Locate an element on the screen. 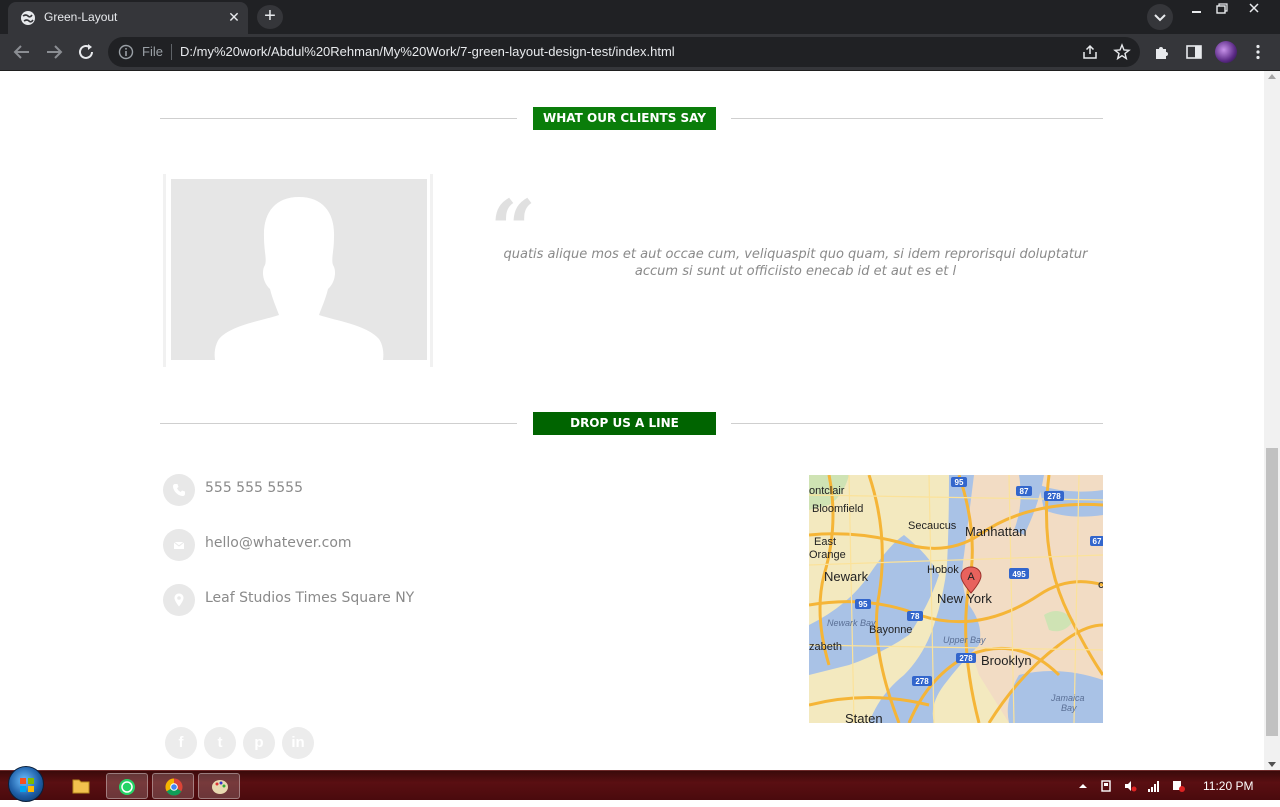 The height and width of the screenshot is (807, 1280). map-label: Orange is located at coordinates (827, 555).